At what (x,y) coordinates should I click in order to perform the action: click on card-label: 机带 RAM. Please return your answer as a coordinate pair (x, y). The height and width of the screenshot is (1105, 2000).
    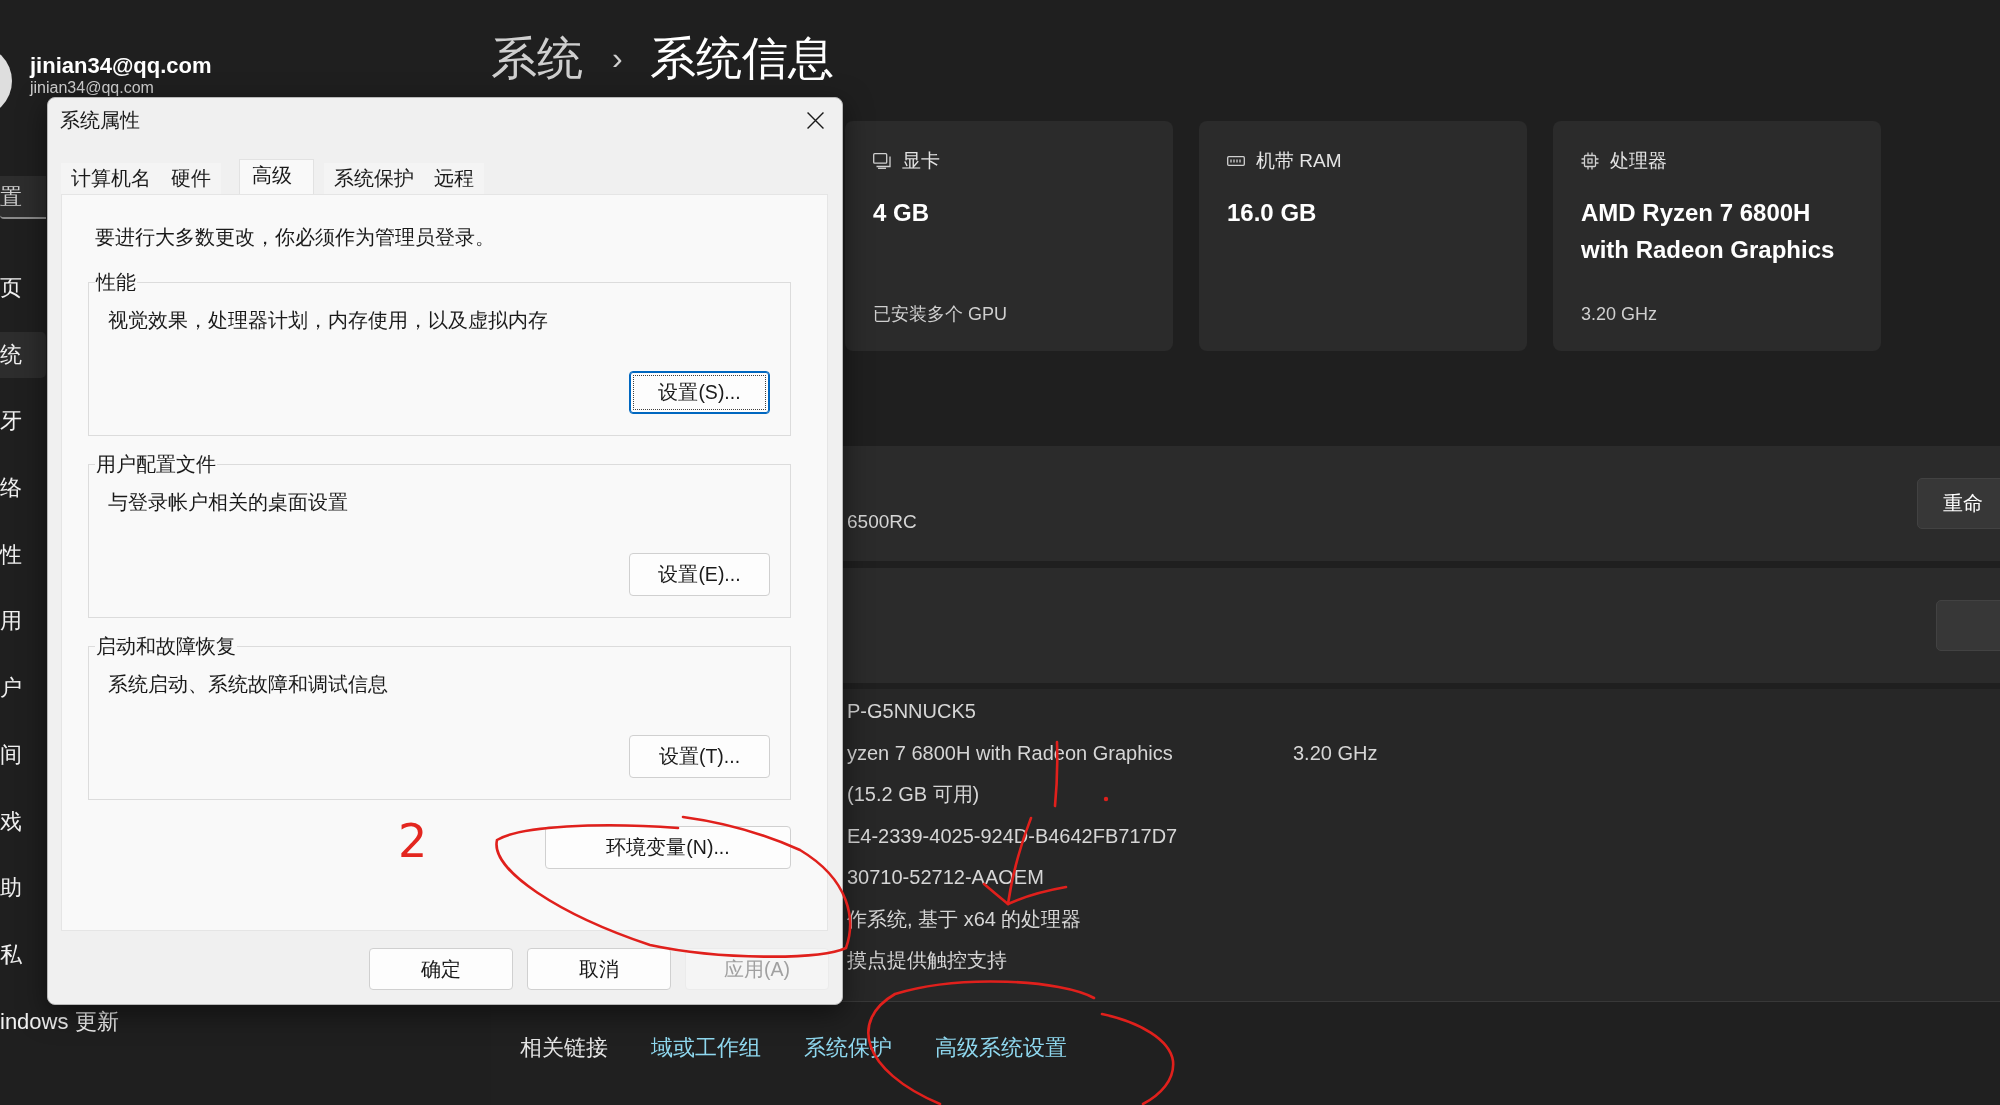
    Looking at the image, I should click on (1299, 161).